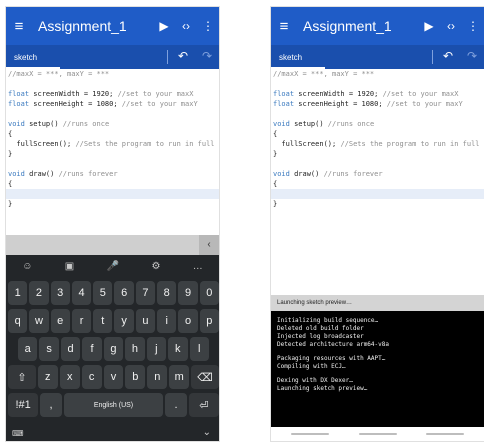  Describe the element at coordinates (203, 405) in the screenshot. I see `key-special: ⏎` at that location.